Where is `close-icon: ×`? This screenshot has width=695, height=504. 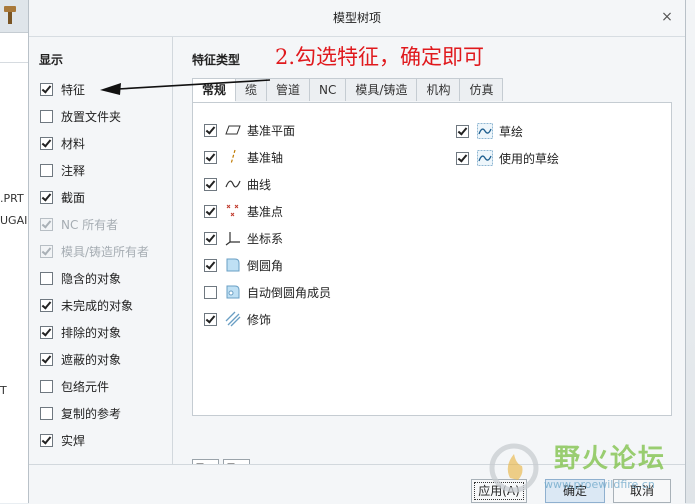 close-icon: × is located at coordinates (667, 17).